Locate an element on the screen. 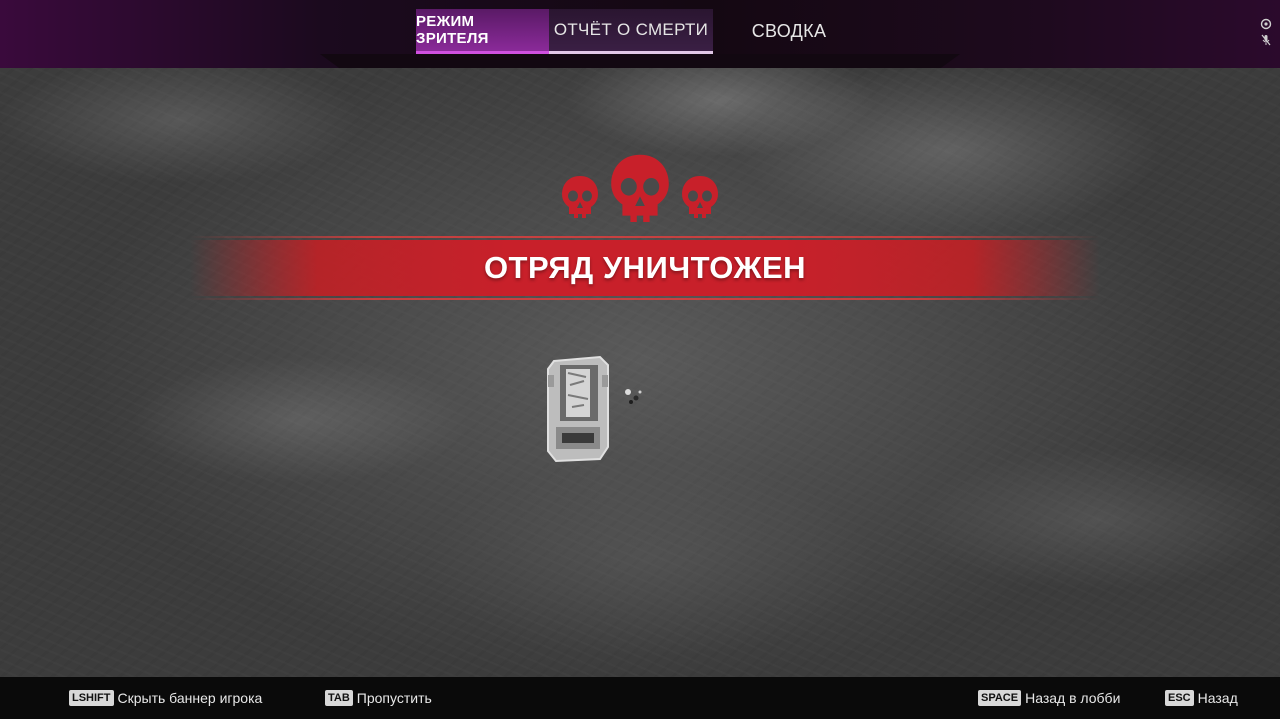  key-tab: TAB is located at coordinates (339, 698).